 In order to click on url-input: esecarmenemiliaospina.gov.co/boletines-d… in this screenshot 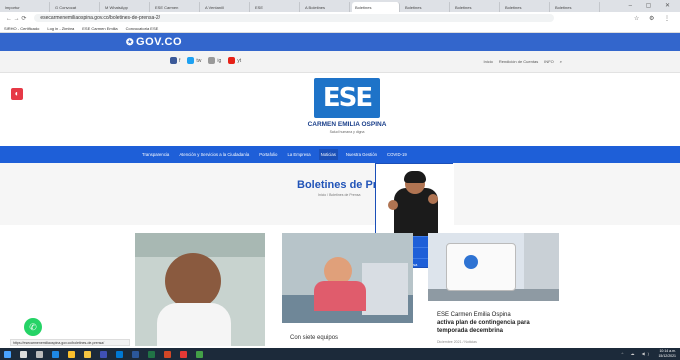, I will do `click(294, 18)`.